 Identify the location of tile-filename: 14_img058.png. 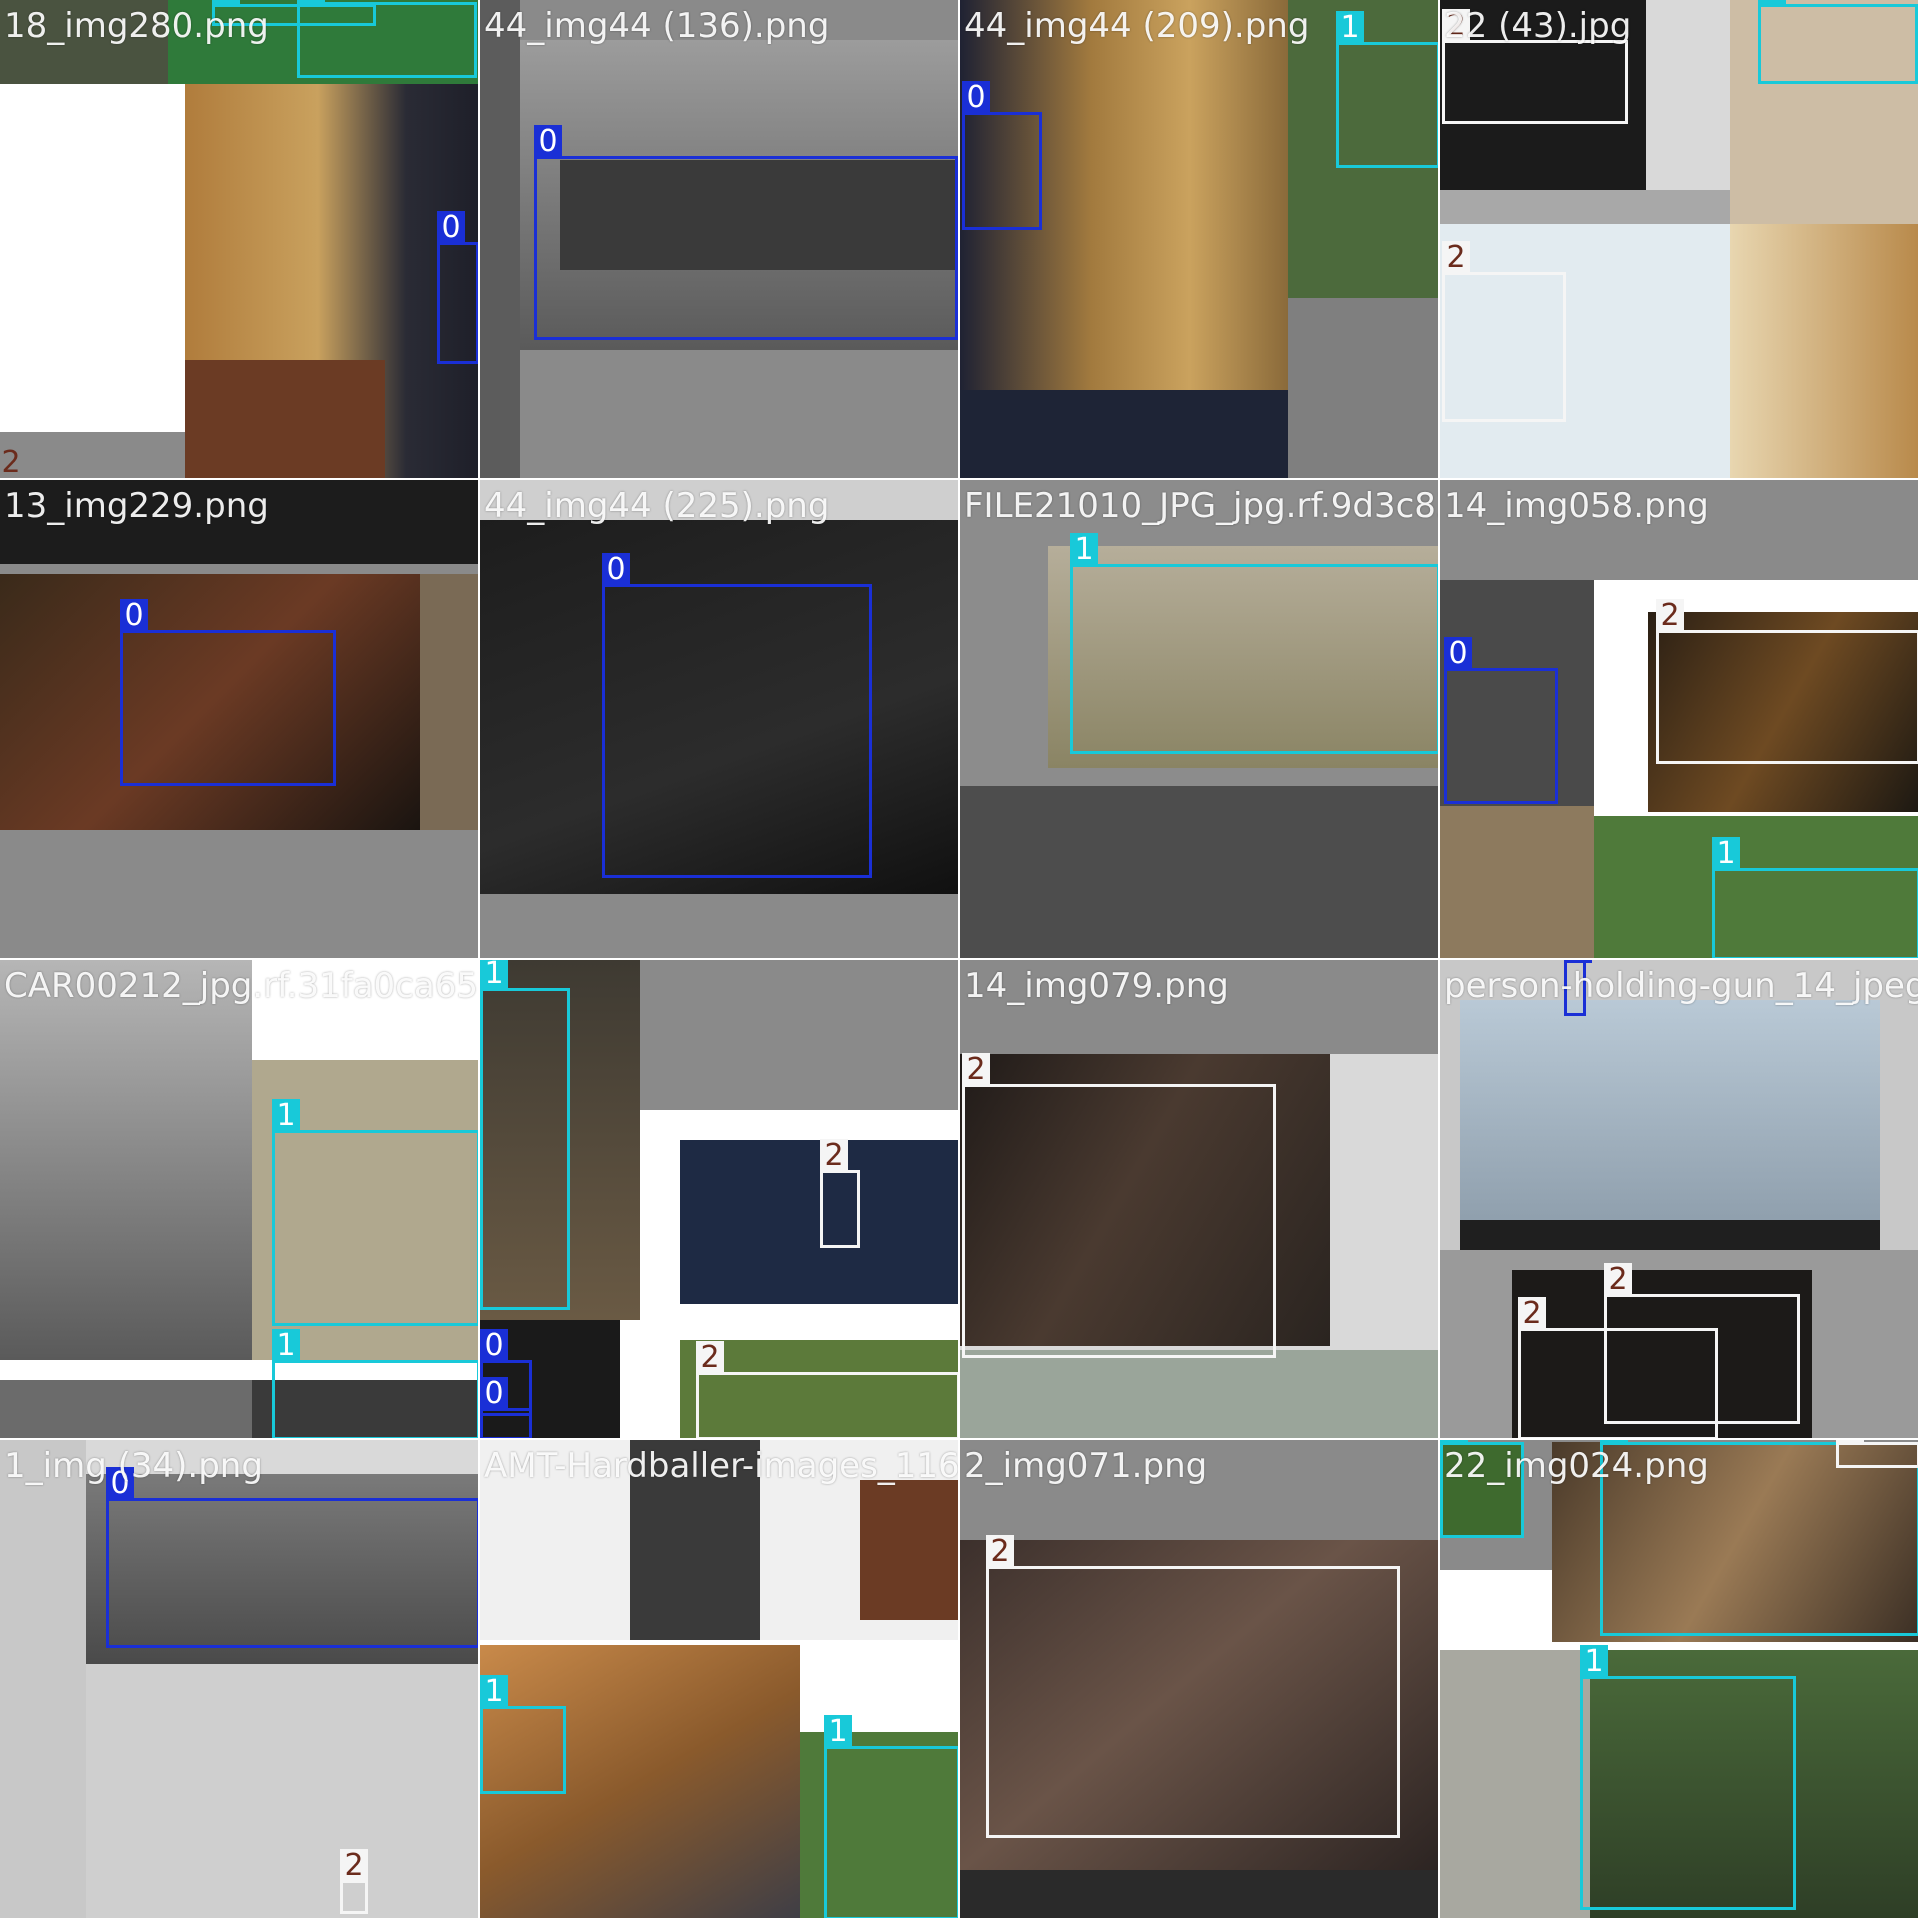
(1576, 506).